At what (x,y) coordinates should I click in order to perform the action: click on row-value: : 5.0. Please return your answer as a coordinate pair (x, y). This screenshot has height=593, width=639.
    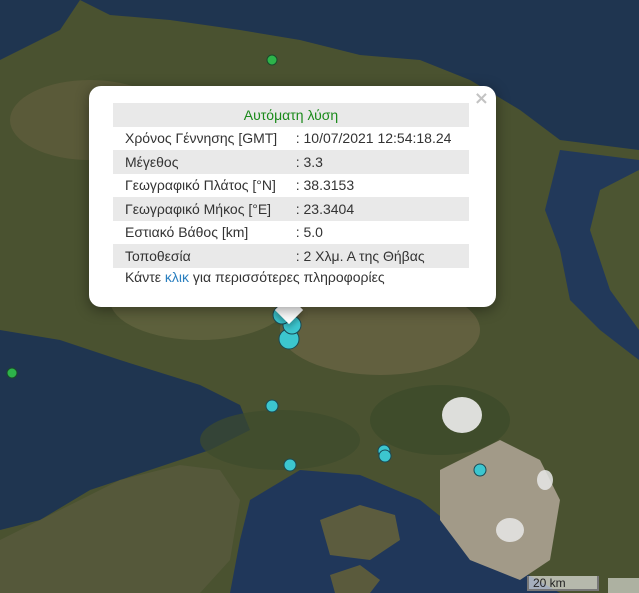
    Looking at the image, I should click on (309, 232).